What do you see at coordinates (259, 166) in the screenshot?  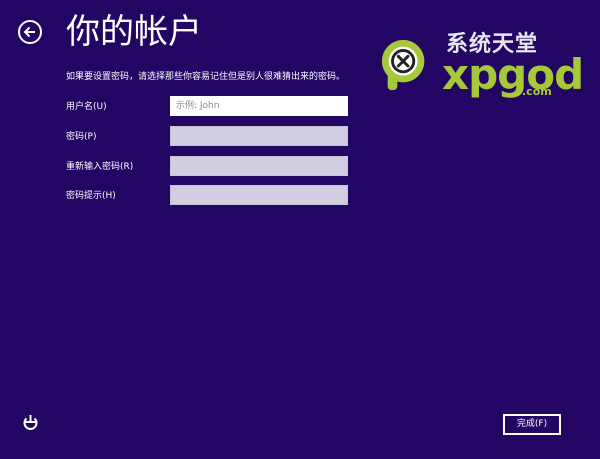 I see `reenter-password-input` at bounding box center [259, 166].